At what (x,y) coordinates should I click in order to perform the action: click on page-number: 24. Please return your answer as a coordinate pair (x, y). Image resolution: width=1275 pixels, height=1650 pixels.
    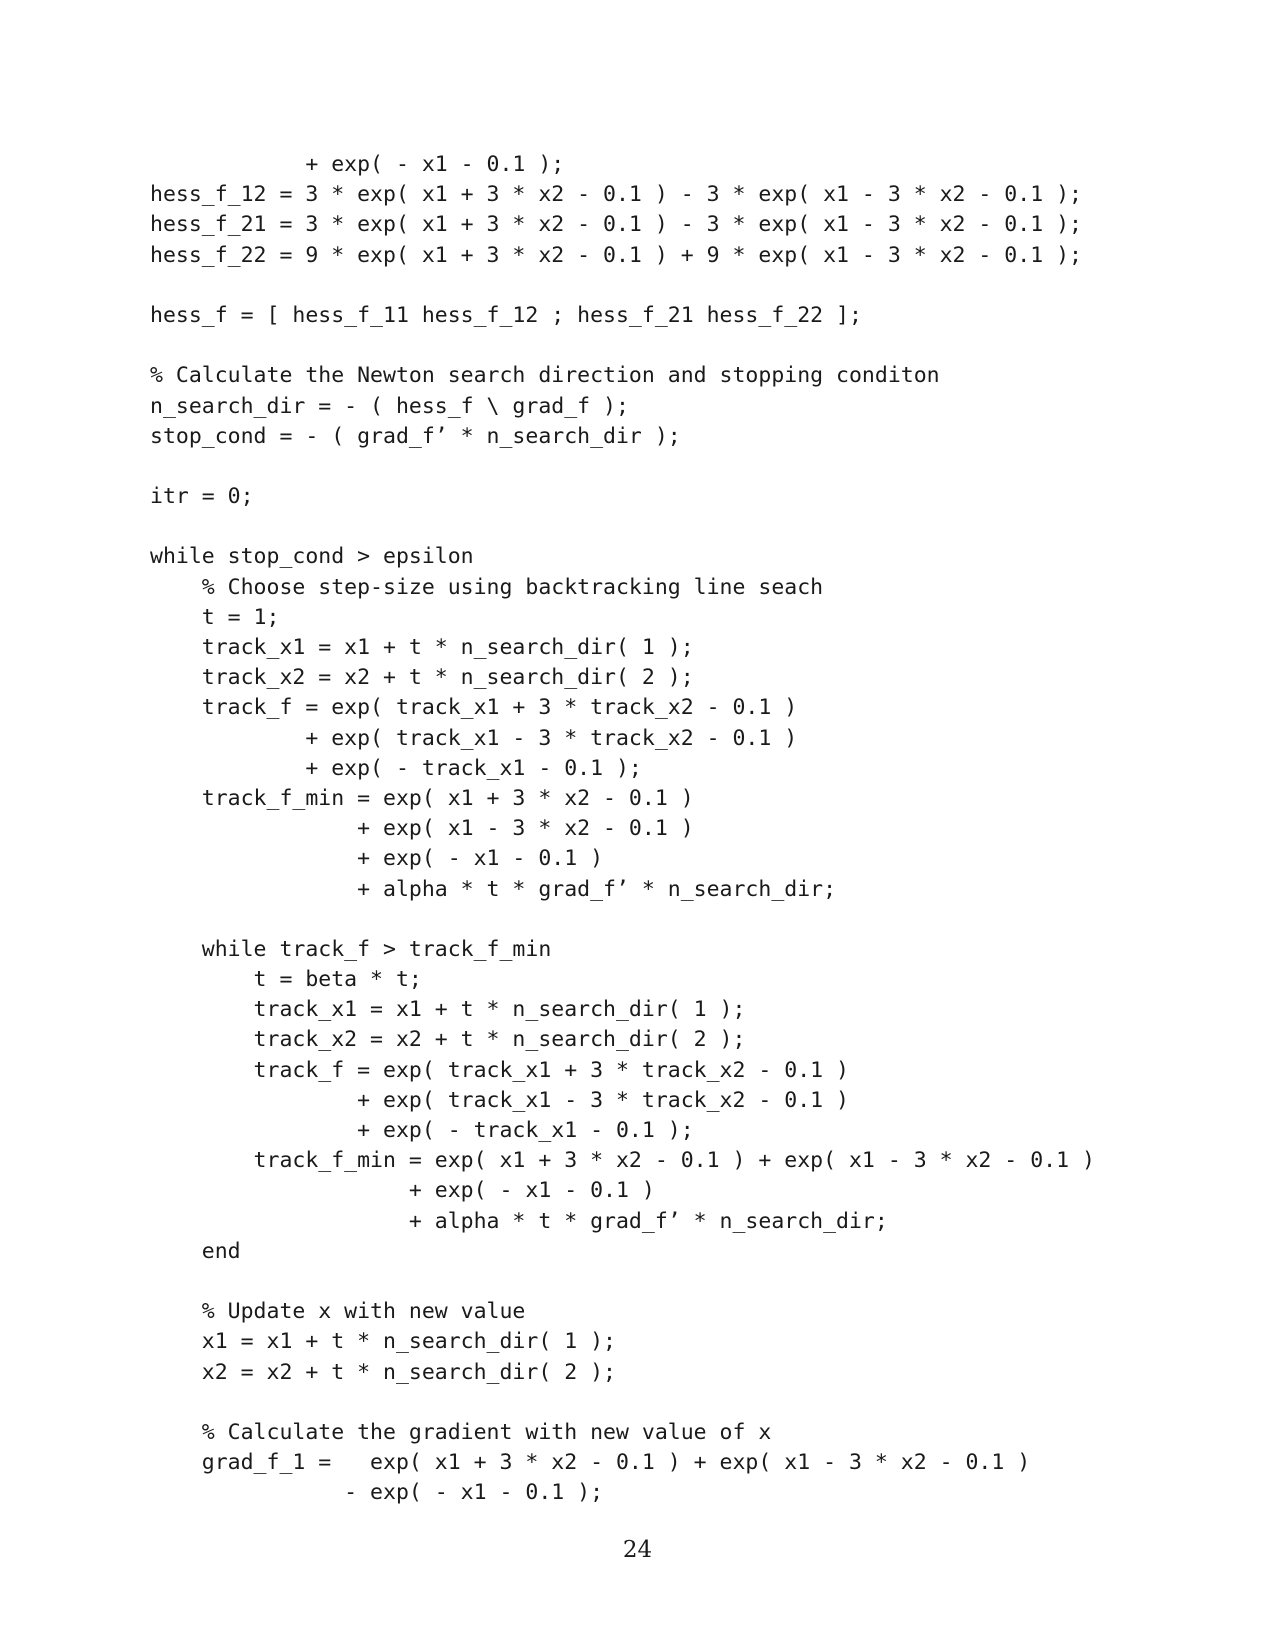
    Looking at the image, I should click on (637, 1550).